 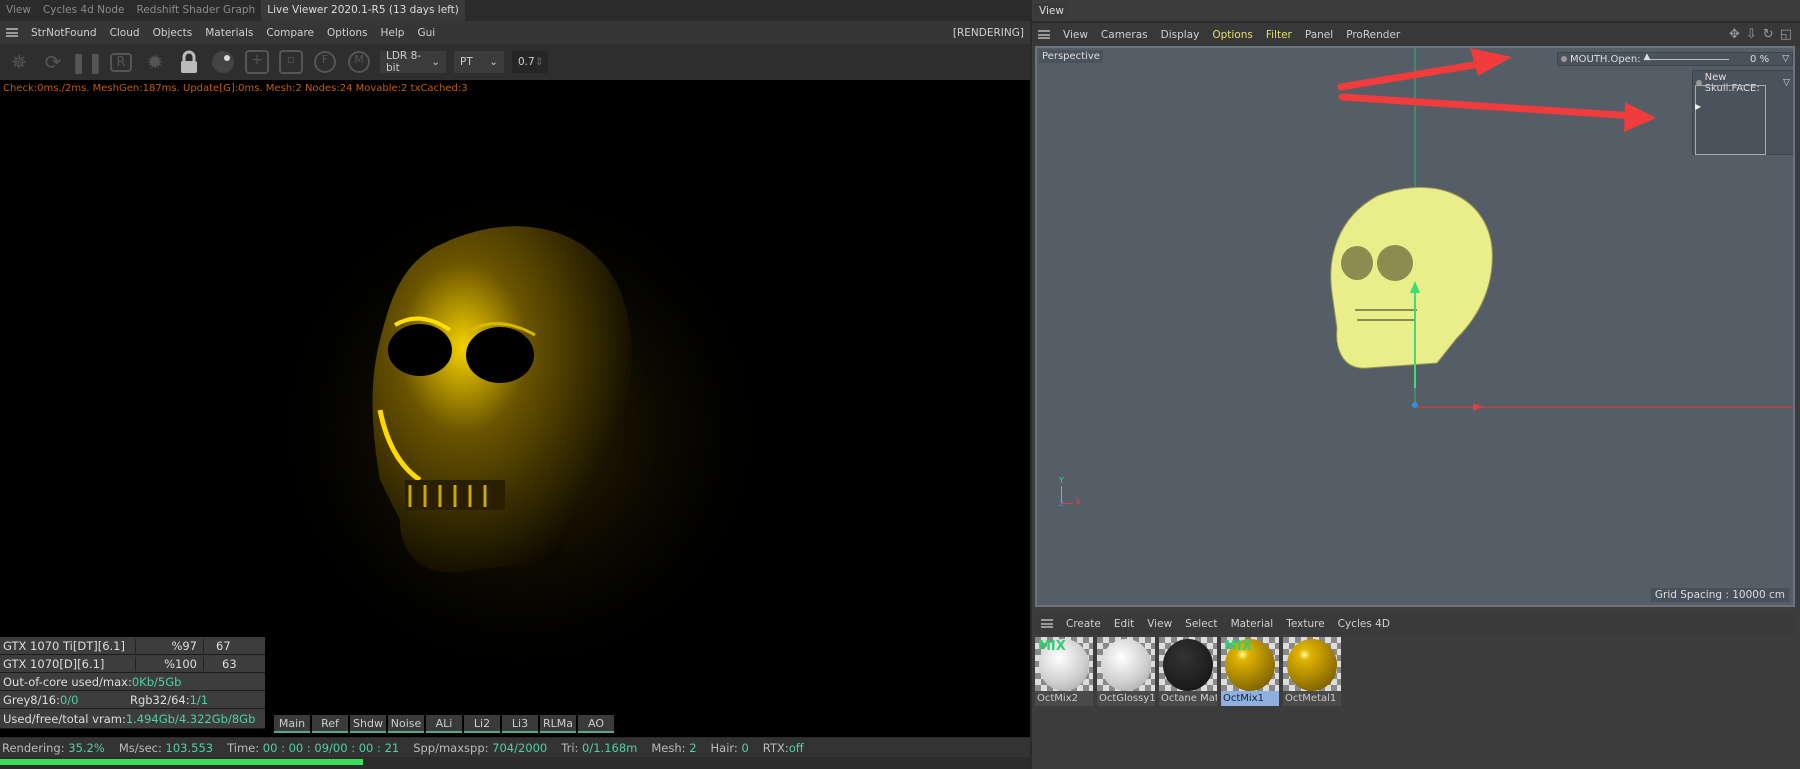 I want to click on mix-badge: MIX, so click(x=1052, y=646).